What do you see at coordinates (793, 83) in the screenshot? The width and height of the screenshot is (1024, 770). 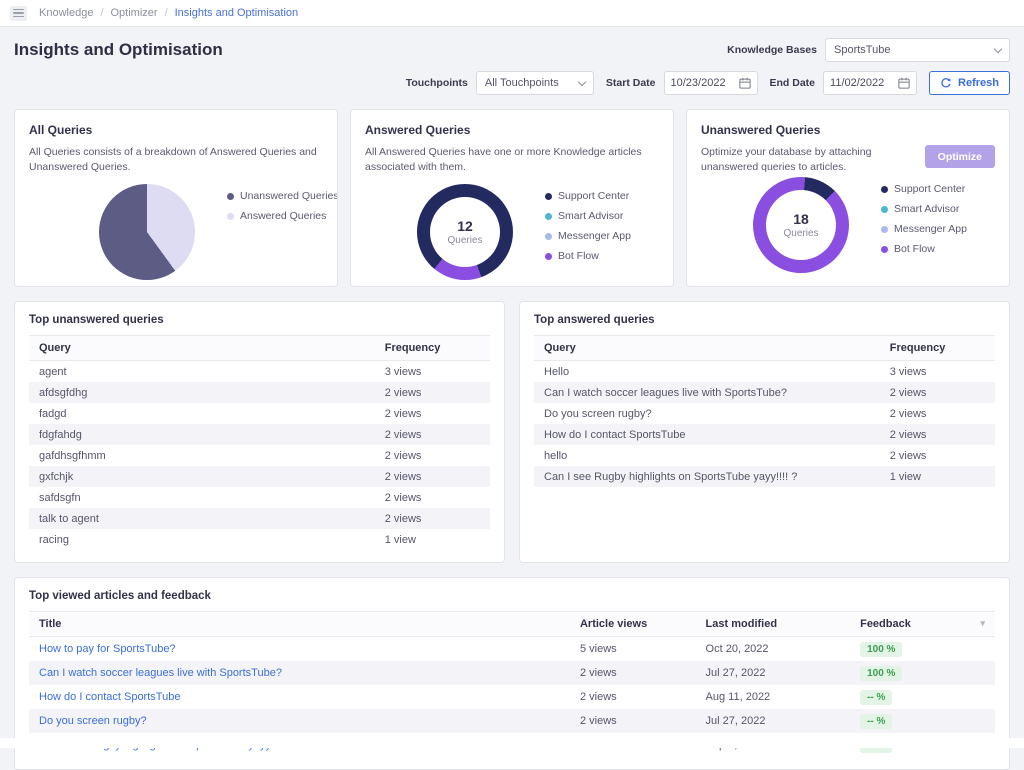 I see `end-date-label: End Date` at bounding box center [793, 83].